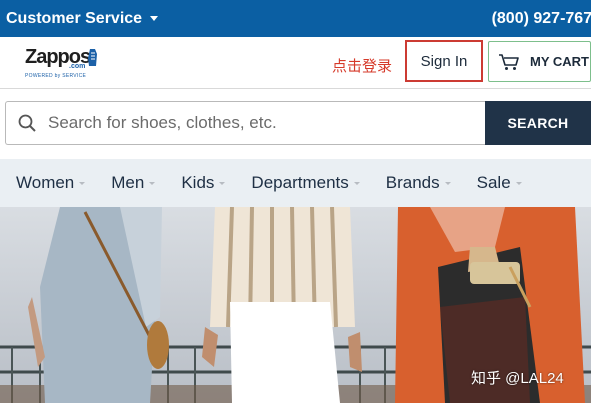 This screenshot has width=591, height=403. I want to click on search-button-label: SEARCH, so click(538, 123).